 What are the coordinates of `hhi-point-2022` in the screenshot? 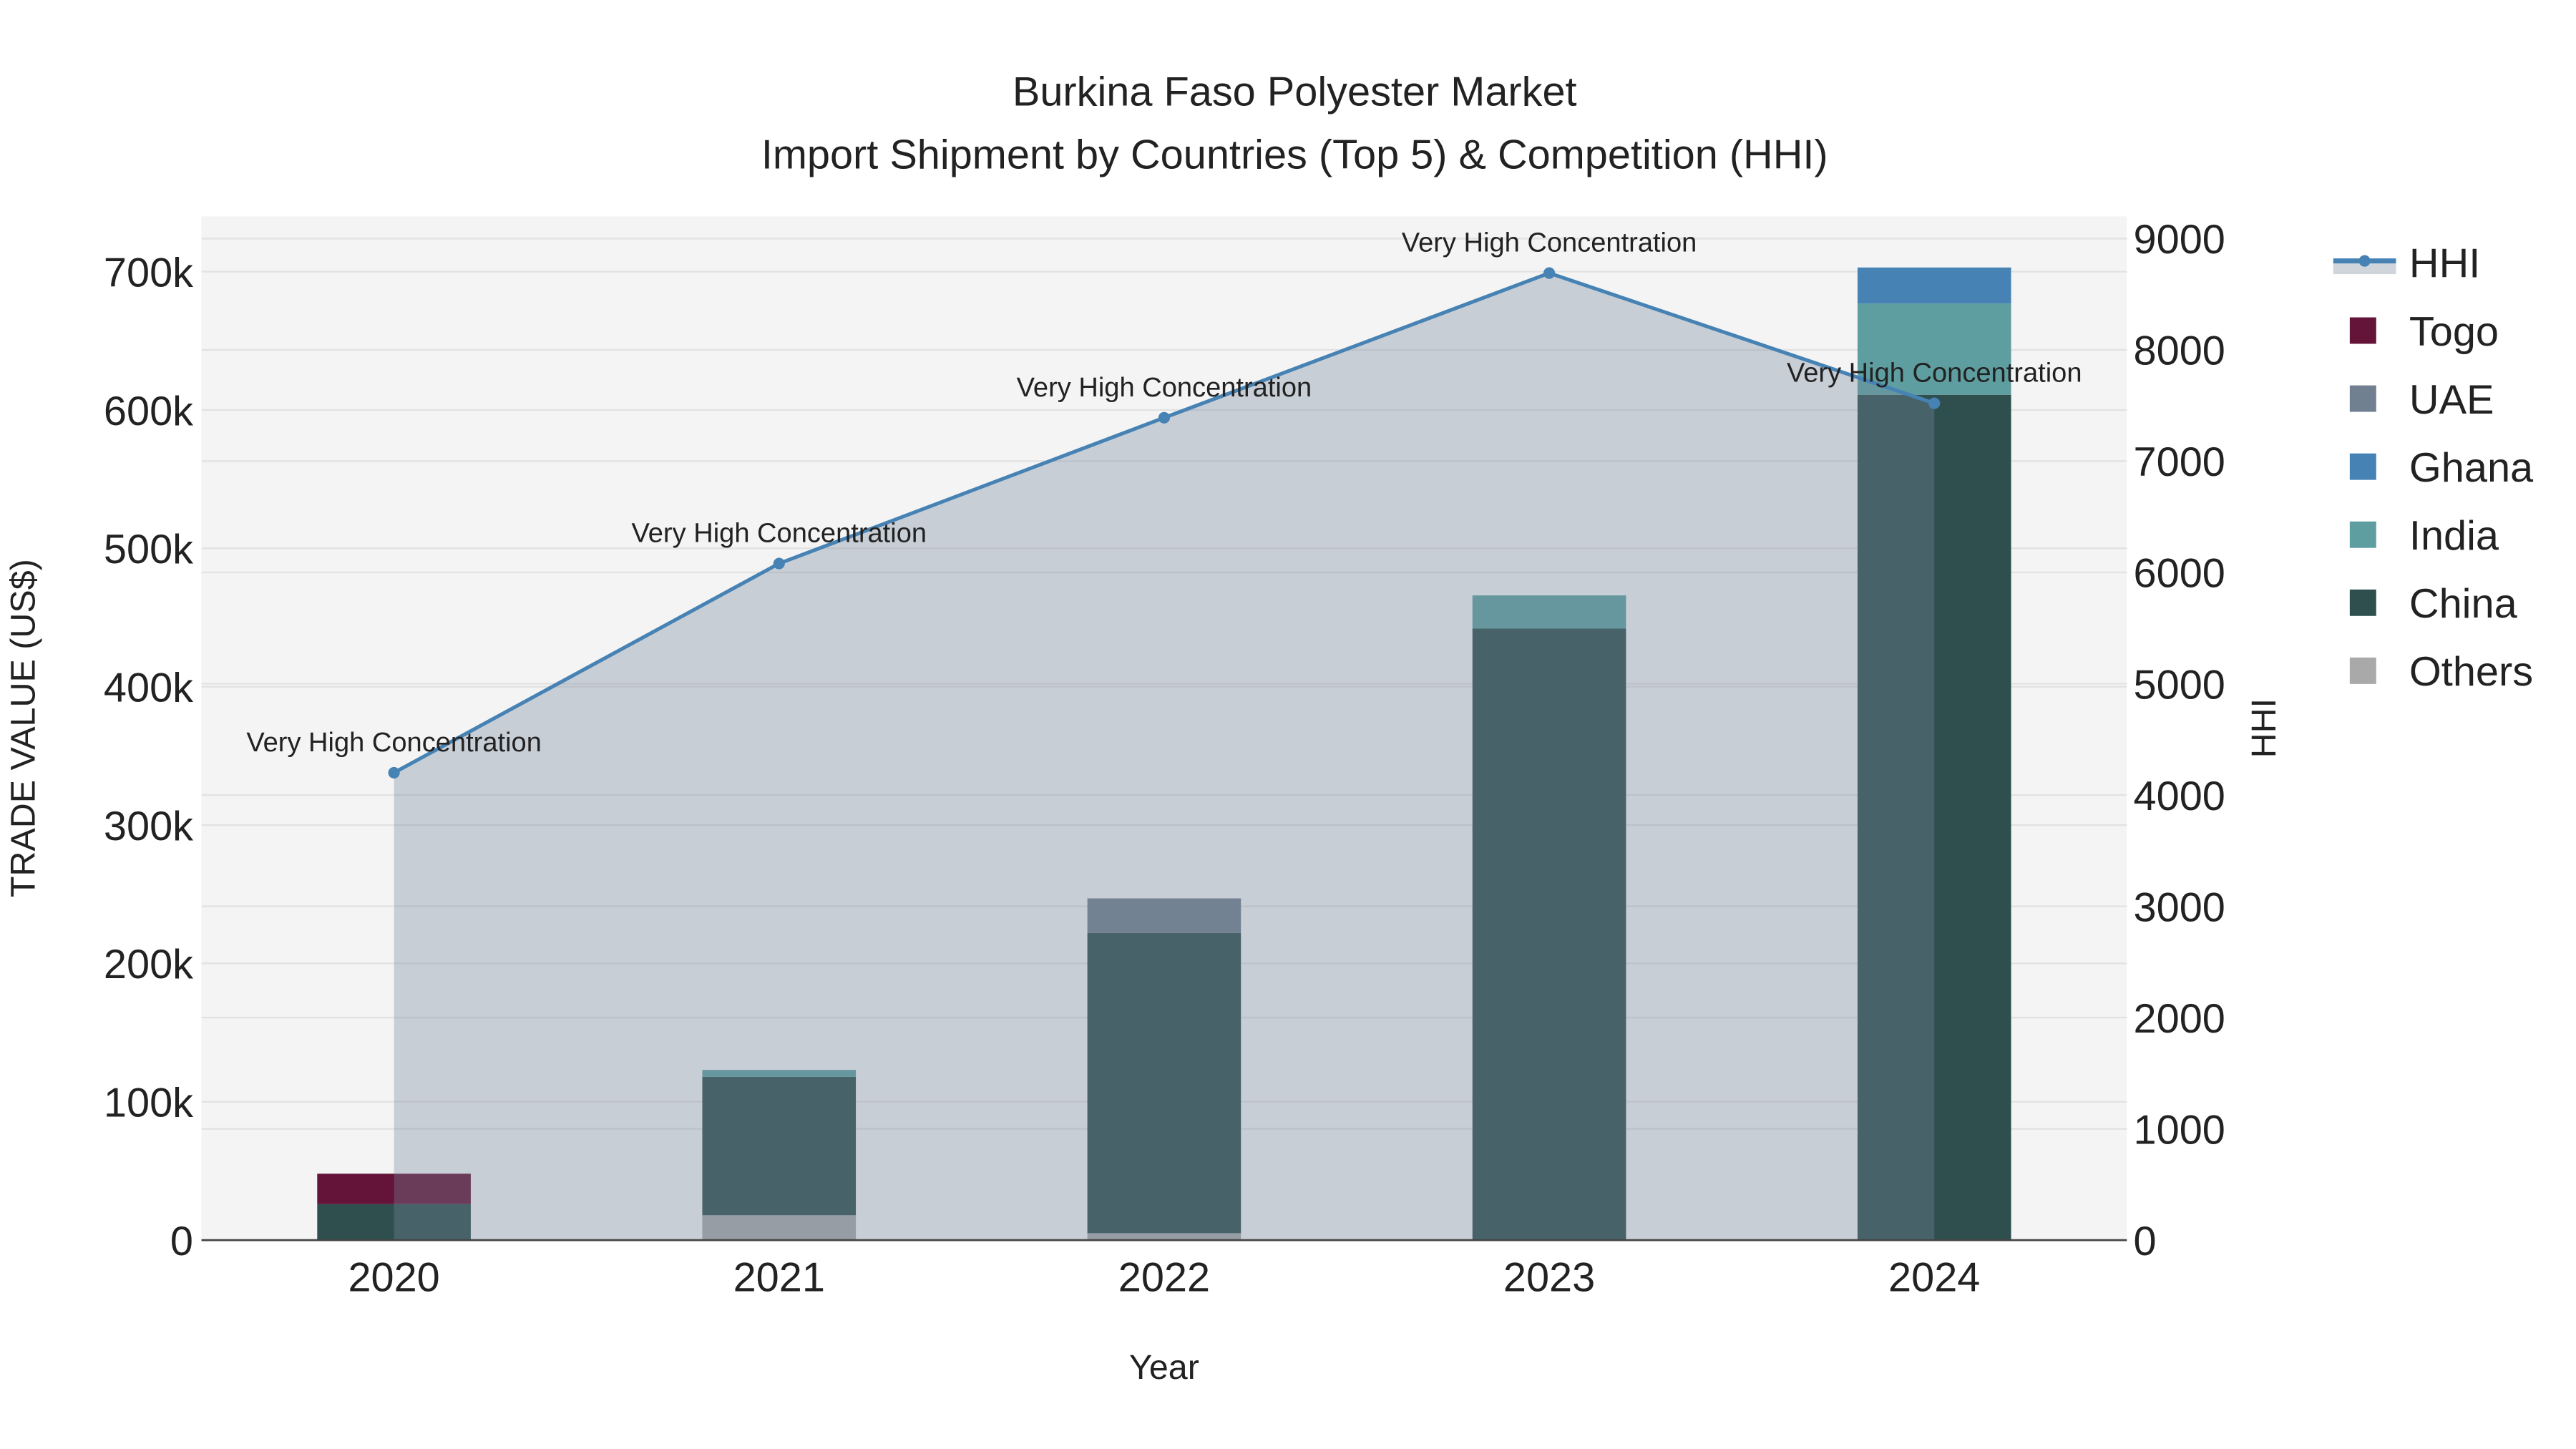 It's located at (1164, 417).